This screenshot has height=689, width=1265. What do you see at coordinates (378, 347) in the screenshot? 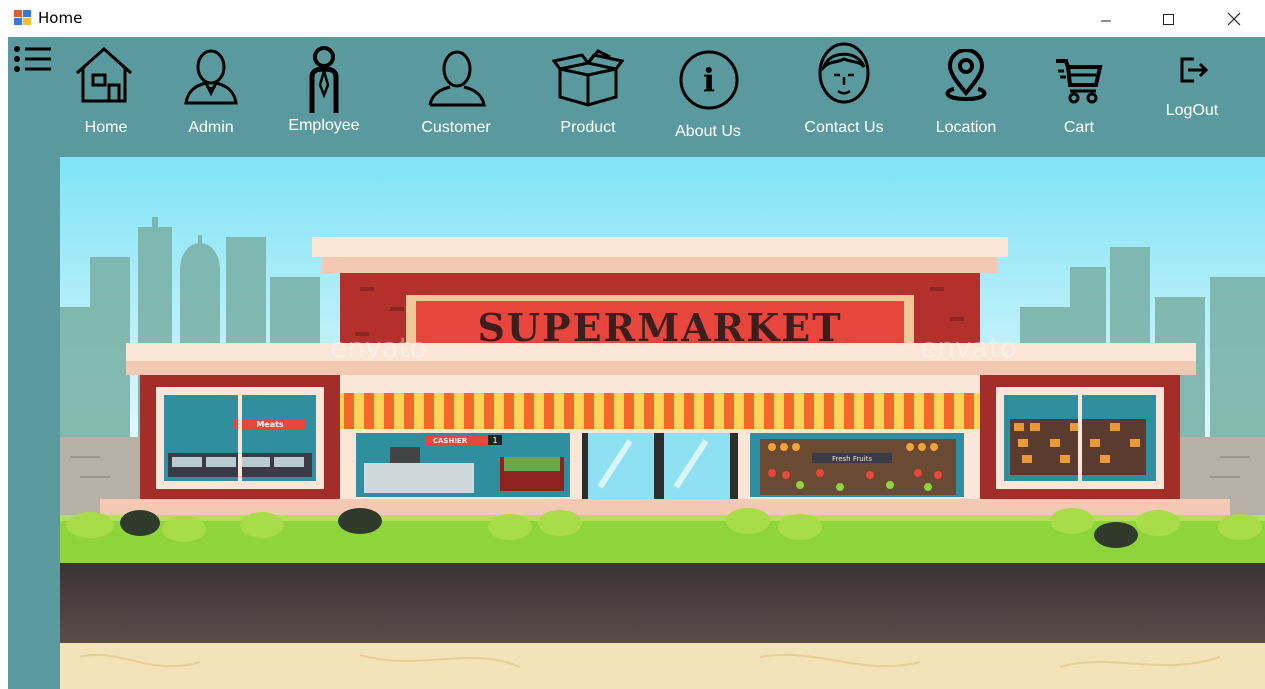
I see `watermark-left-text: envato` at bounding box center [378, 347].